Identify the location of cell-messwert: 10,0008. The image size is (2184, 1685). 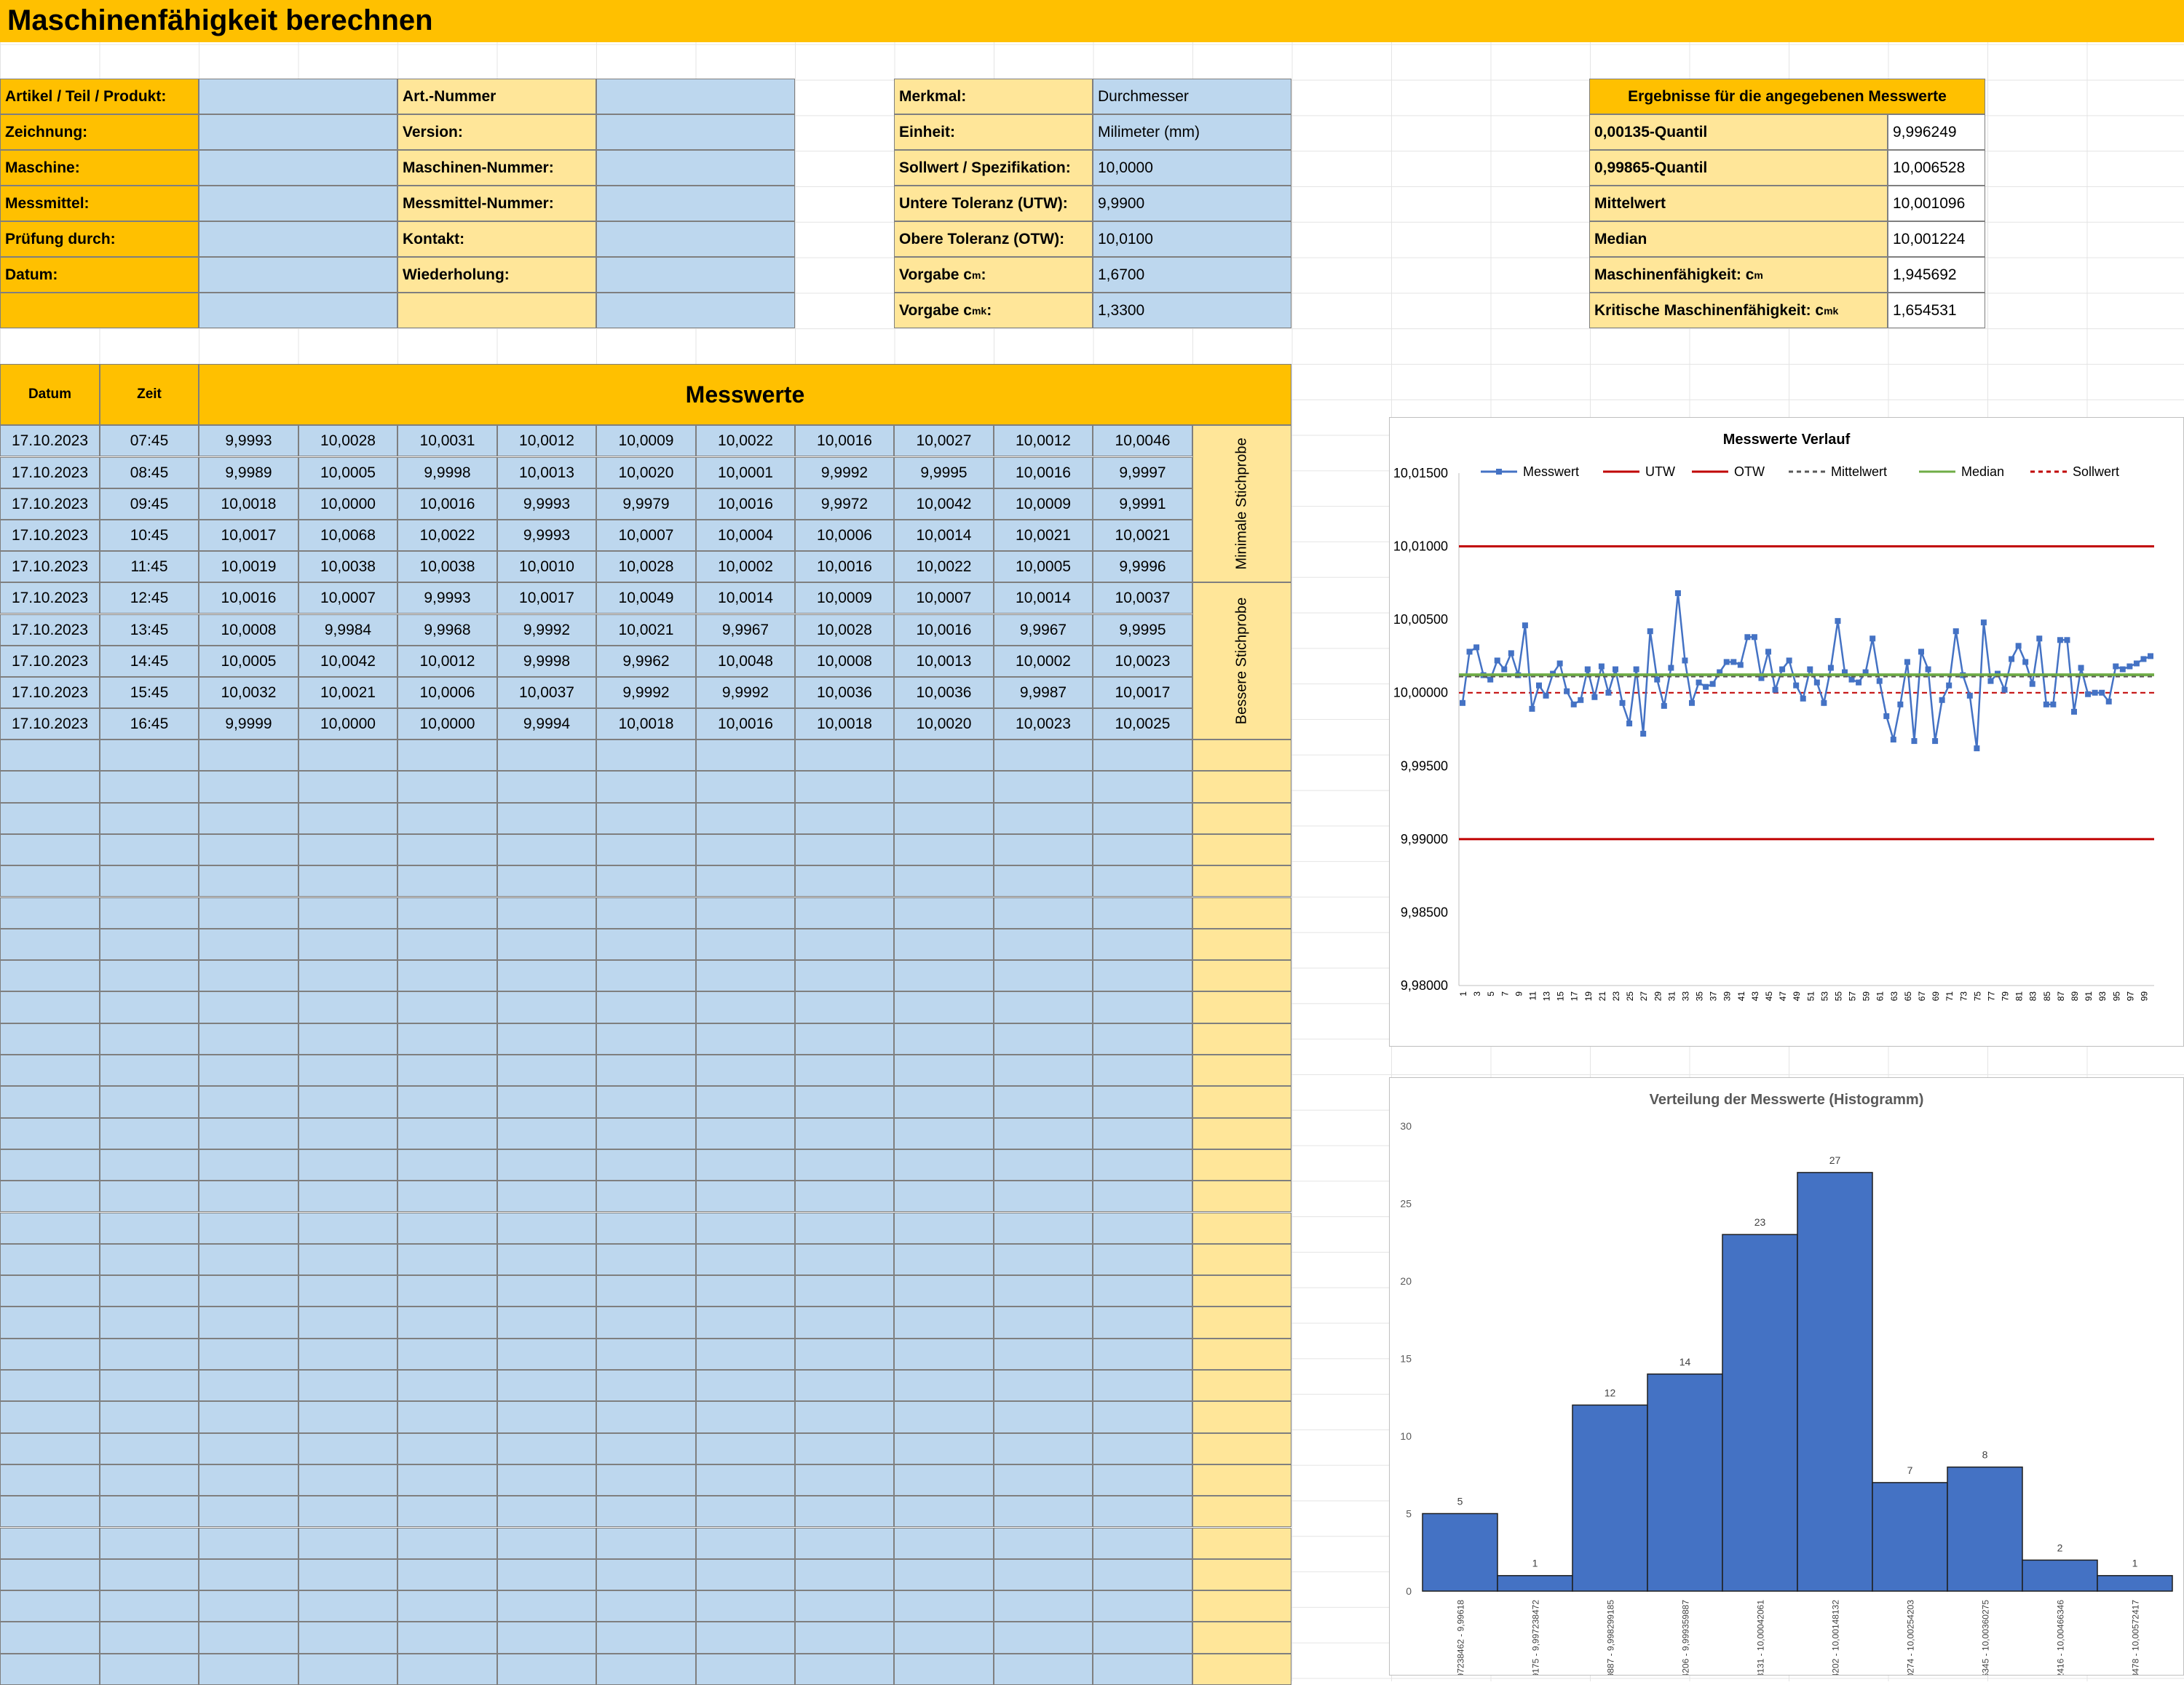
(844, 662).